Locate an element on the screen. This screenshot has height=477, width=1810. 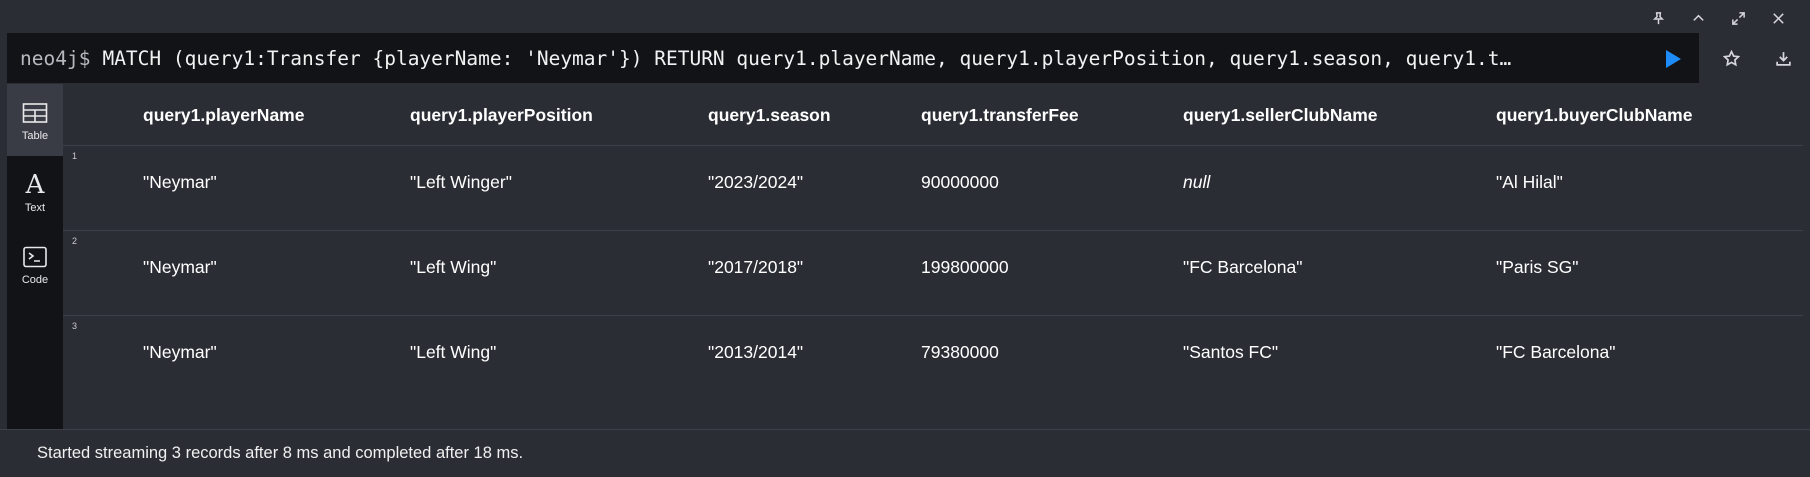
window-controls is located at coordinates (1718, 18).